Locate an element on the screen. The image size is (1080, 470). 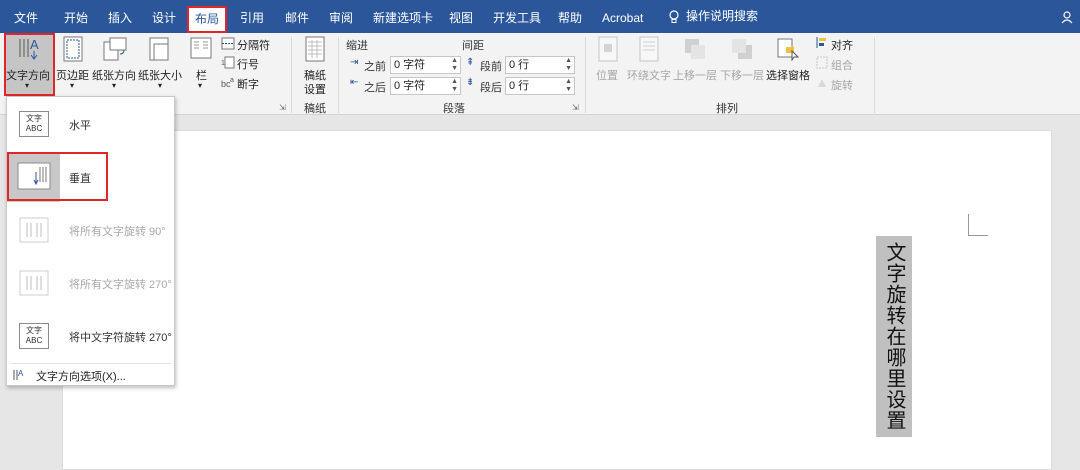
send-backward-button: 下移一层 is located at coordinates (743, 64).